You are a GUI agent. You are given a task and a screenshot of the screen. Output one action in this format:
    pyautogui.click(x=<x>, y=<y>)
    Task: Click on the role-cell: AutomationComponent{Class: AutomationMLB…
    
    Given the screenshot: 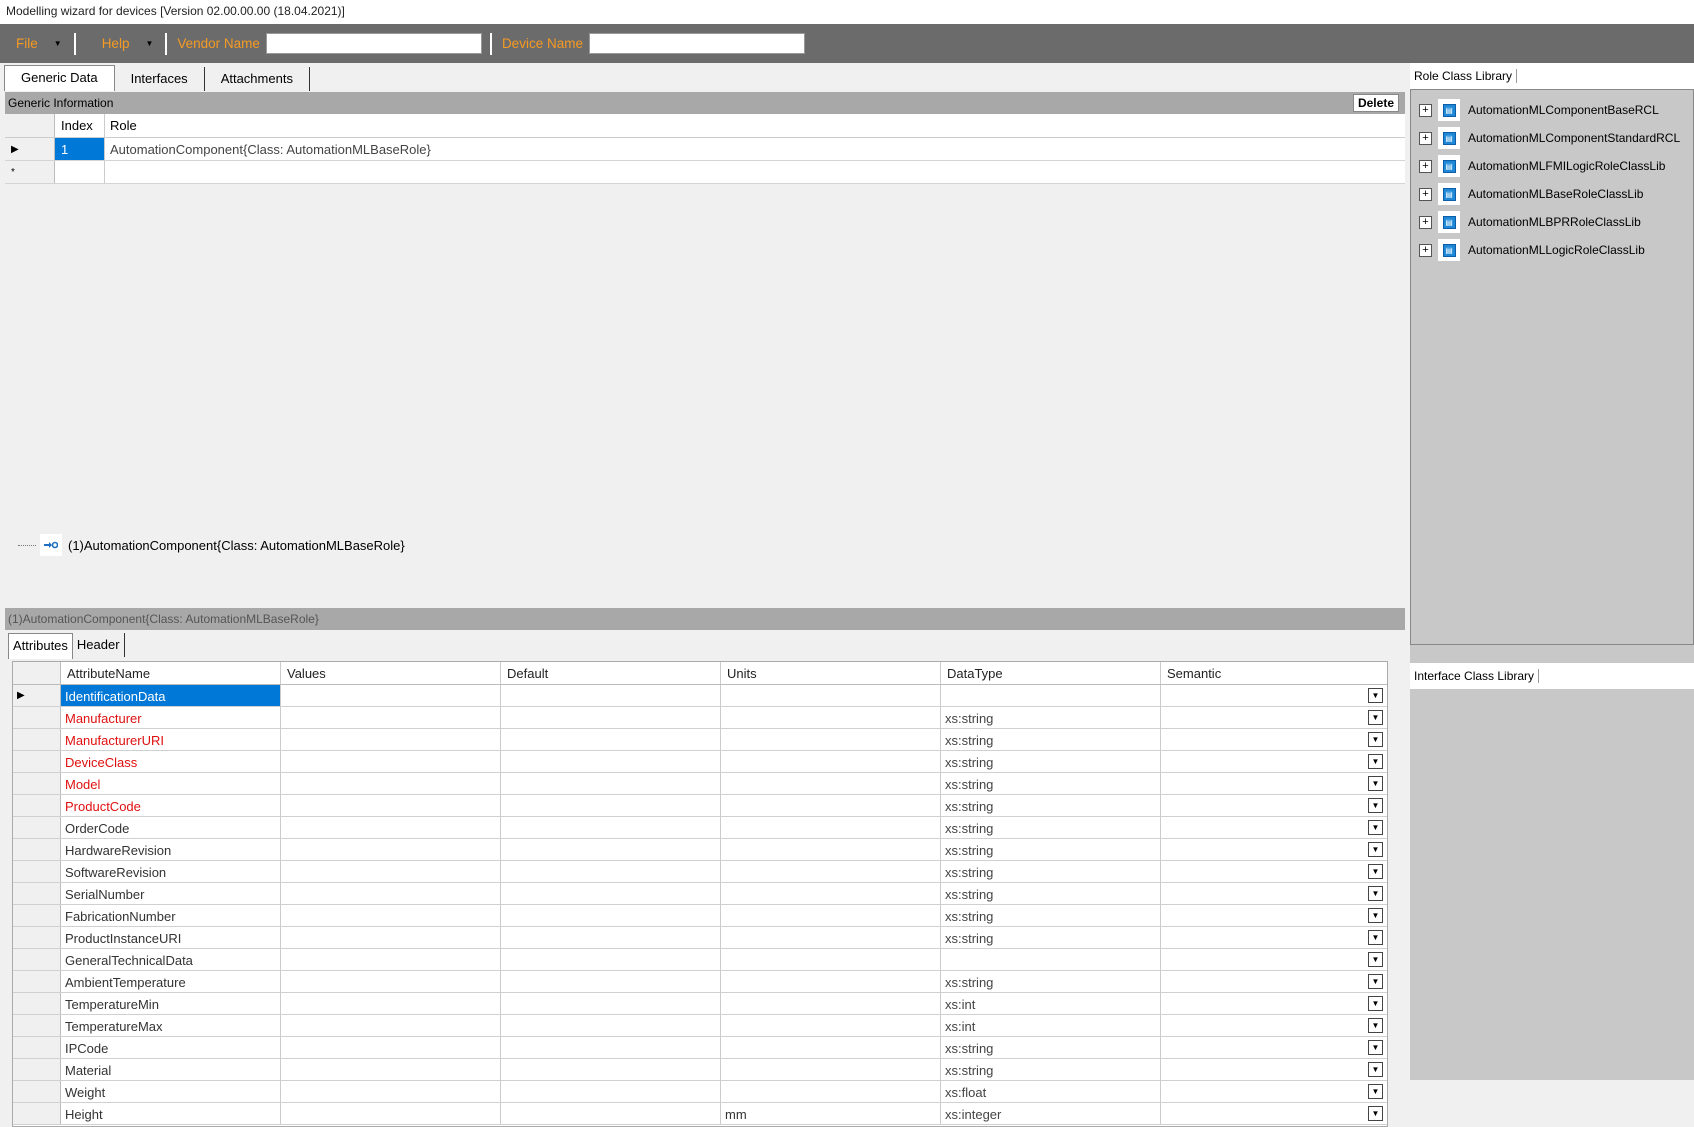 What is the action you would take?
    pyautogui.click(x=755, y=149)
    